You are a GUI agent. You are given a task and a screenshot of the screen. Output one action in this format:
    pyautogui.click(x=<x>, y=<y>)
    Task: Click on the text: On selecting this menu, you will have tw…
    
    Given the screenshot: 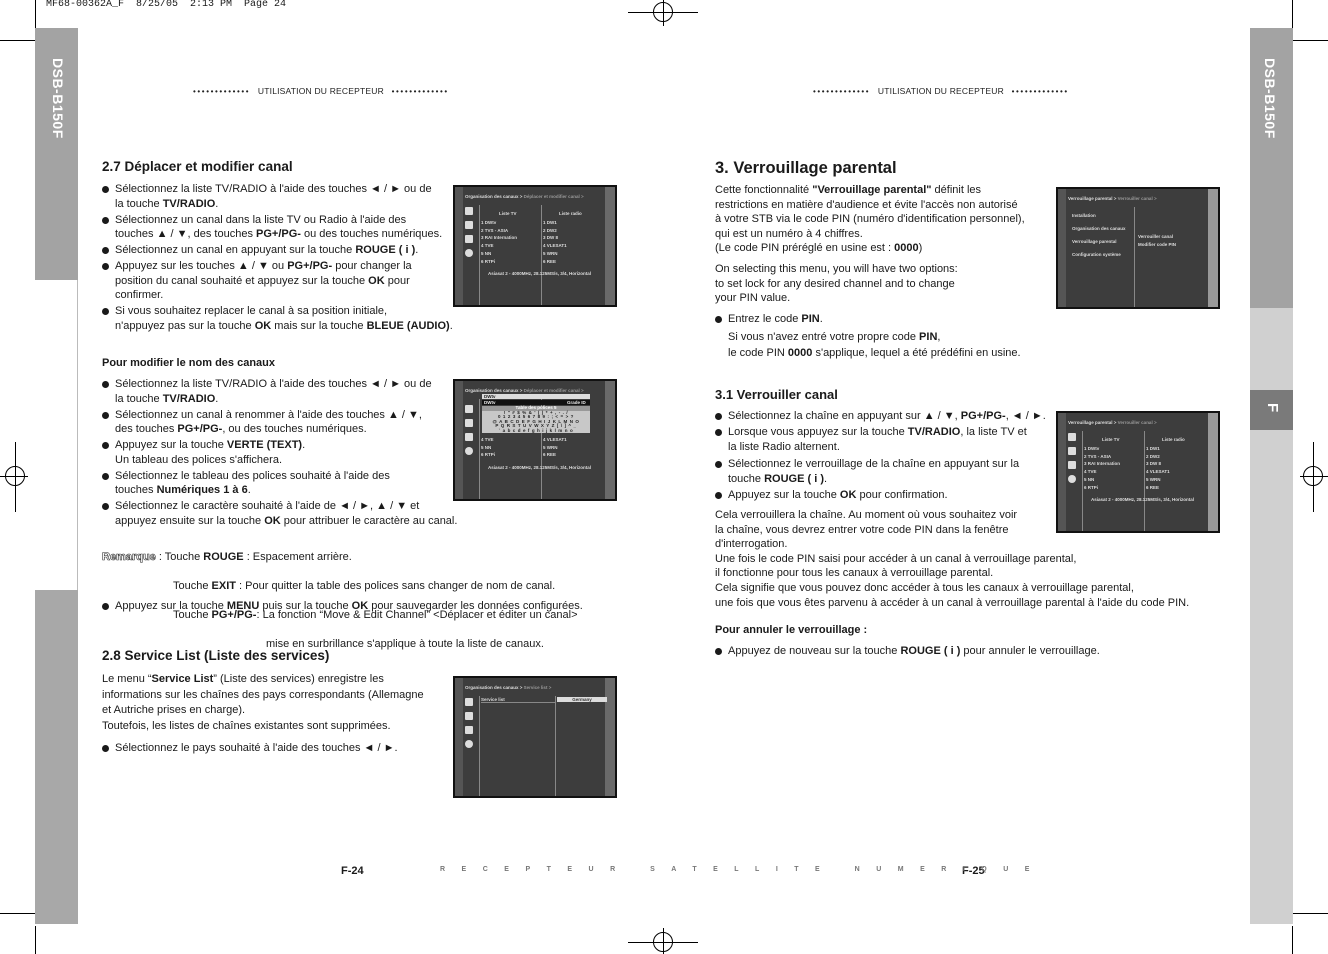 What is the action you would take?
    pyautogui.click(x=836, y=284)
    